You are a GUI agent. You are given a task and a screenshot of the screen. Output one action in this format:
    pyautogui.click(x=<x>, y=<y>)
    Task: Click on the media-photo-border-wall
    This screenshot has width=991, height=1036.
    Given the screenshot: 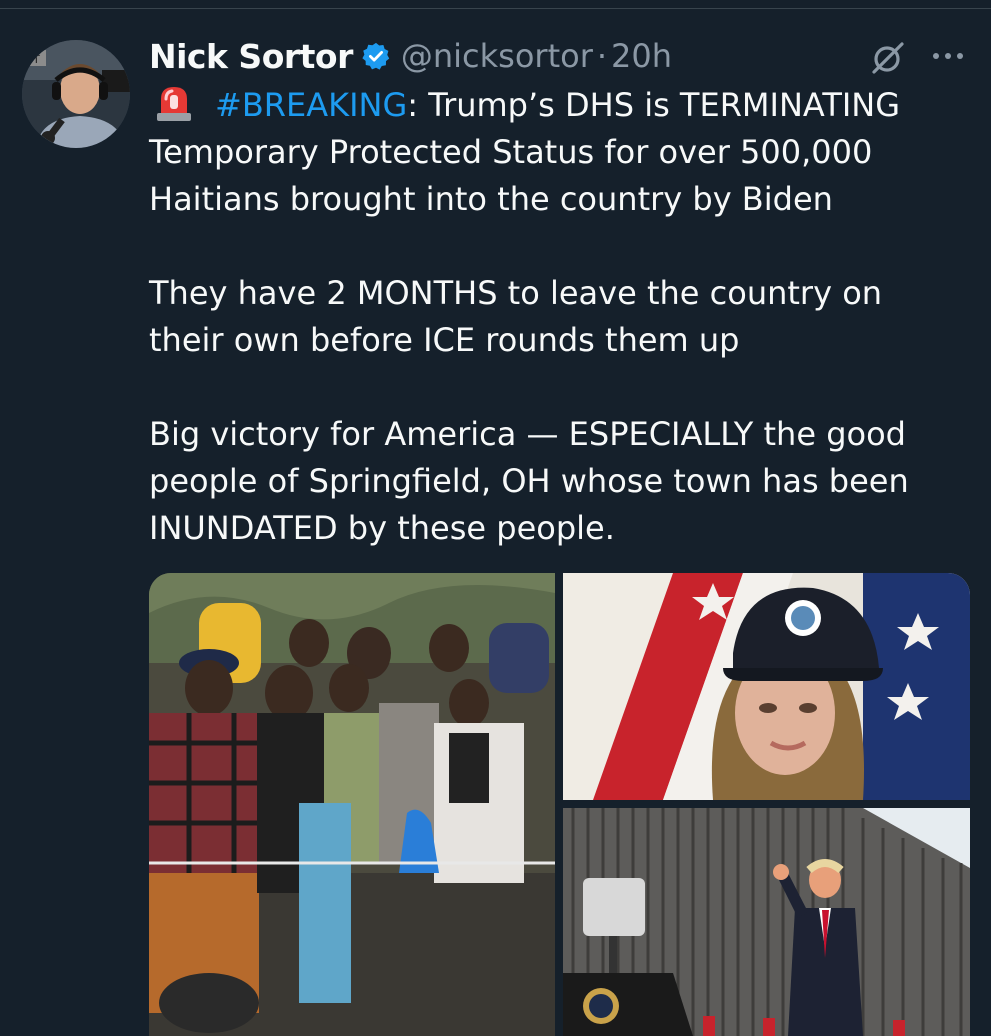 What is the action you would take?
    pyautogui.click(x=766, y=922)
    